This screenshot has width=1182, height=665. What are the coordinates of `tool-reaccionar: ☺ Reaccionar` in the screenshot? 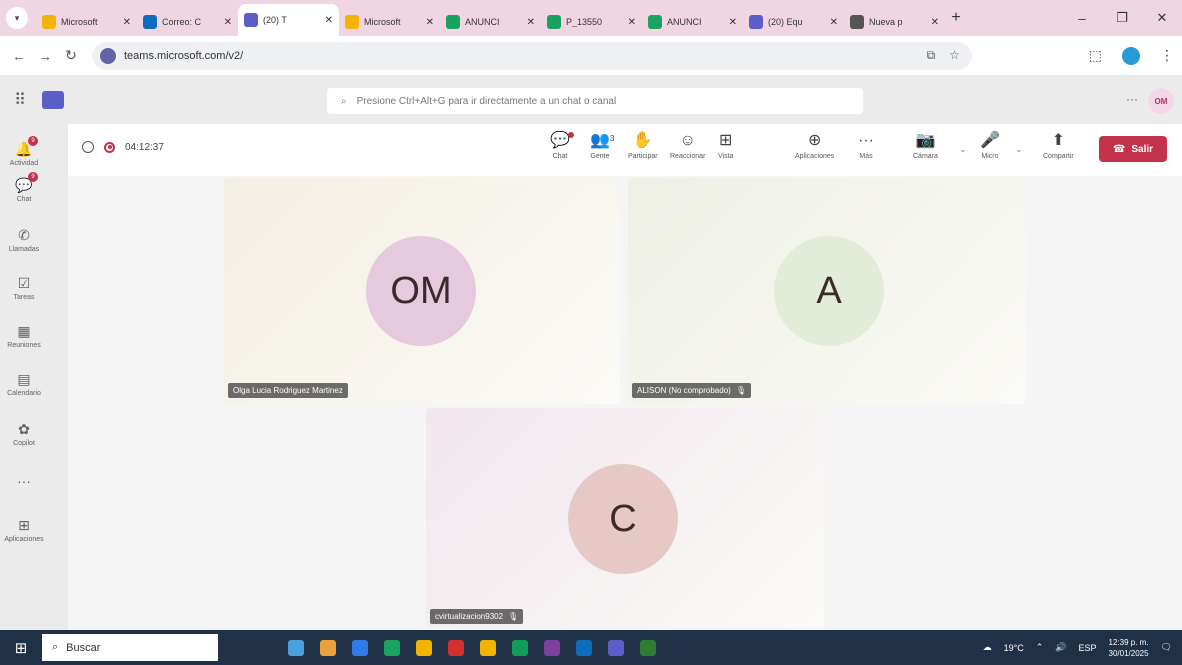 It's located at (687, 146).